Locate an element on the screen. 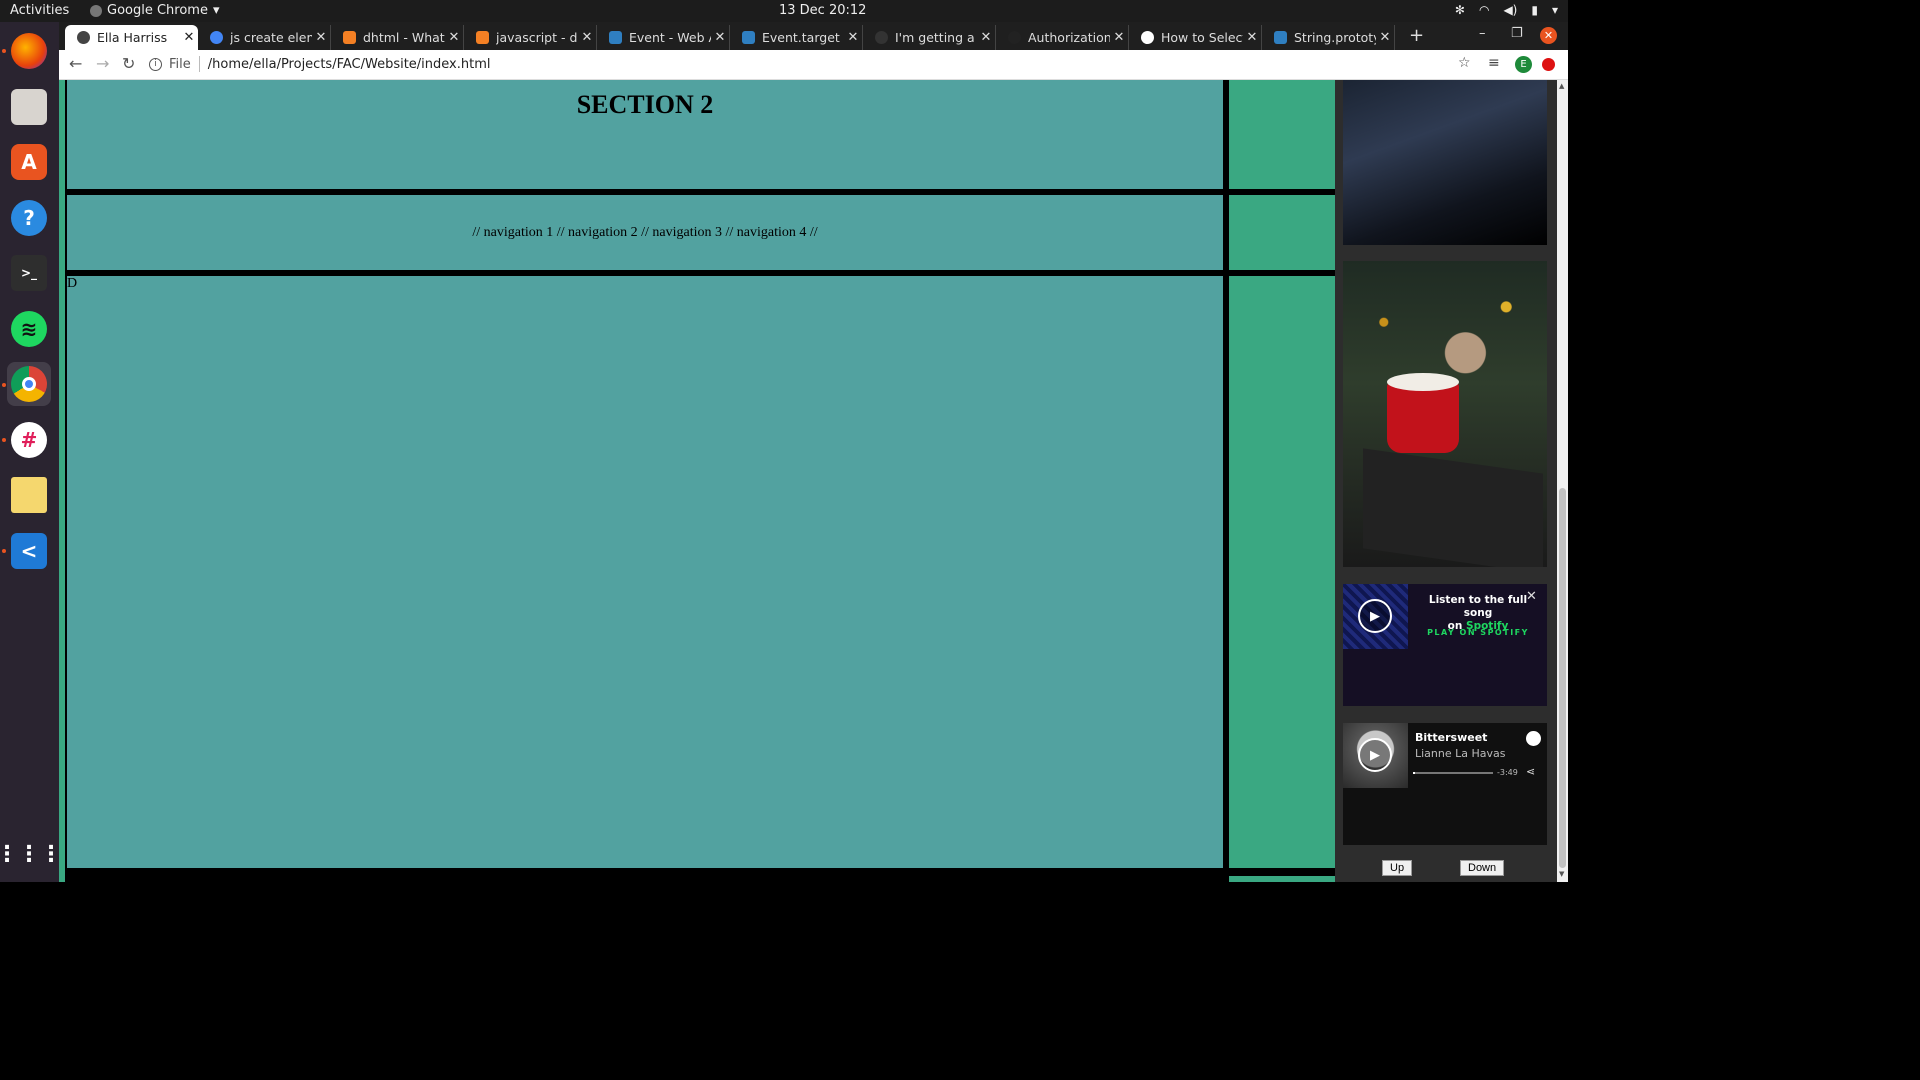 The height and width of the screenshot is (1080, 1920). ubuntu-dock: A ? >_ ≋ # < ⋮⋮⋮ is located at coordinates (31, 452).